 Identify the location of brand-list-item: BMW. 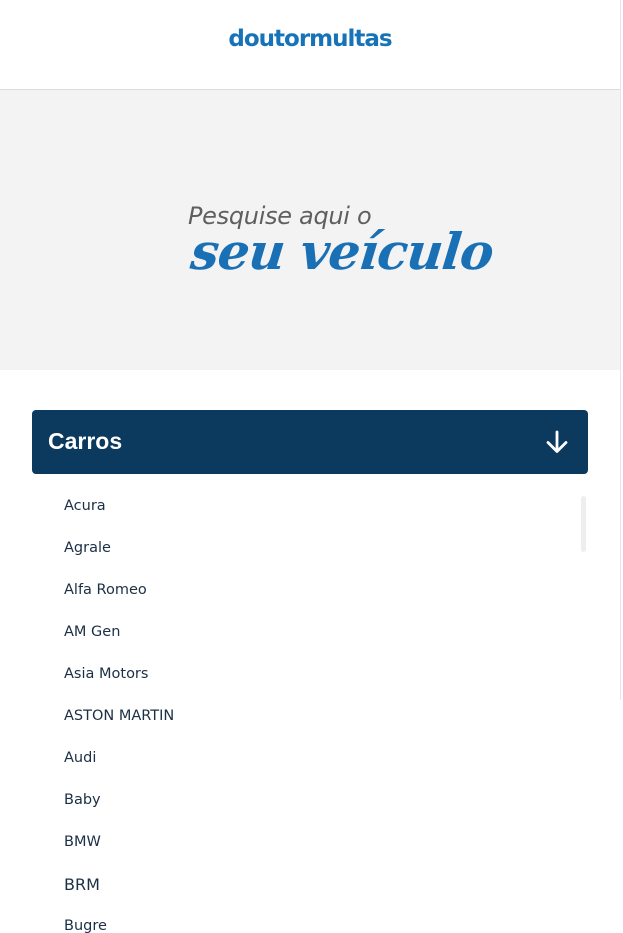
(82, 842).